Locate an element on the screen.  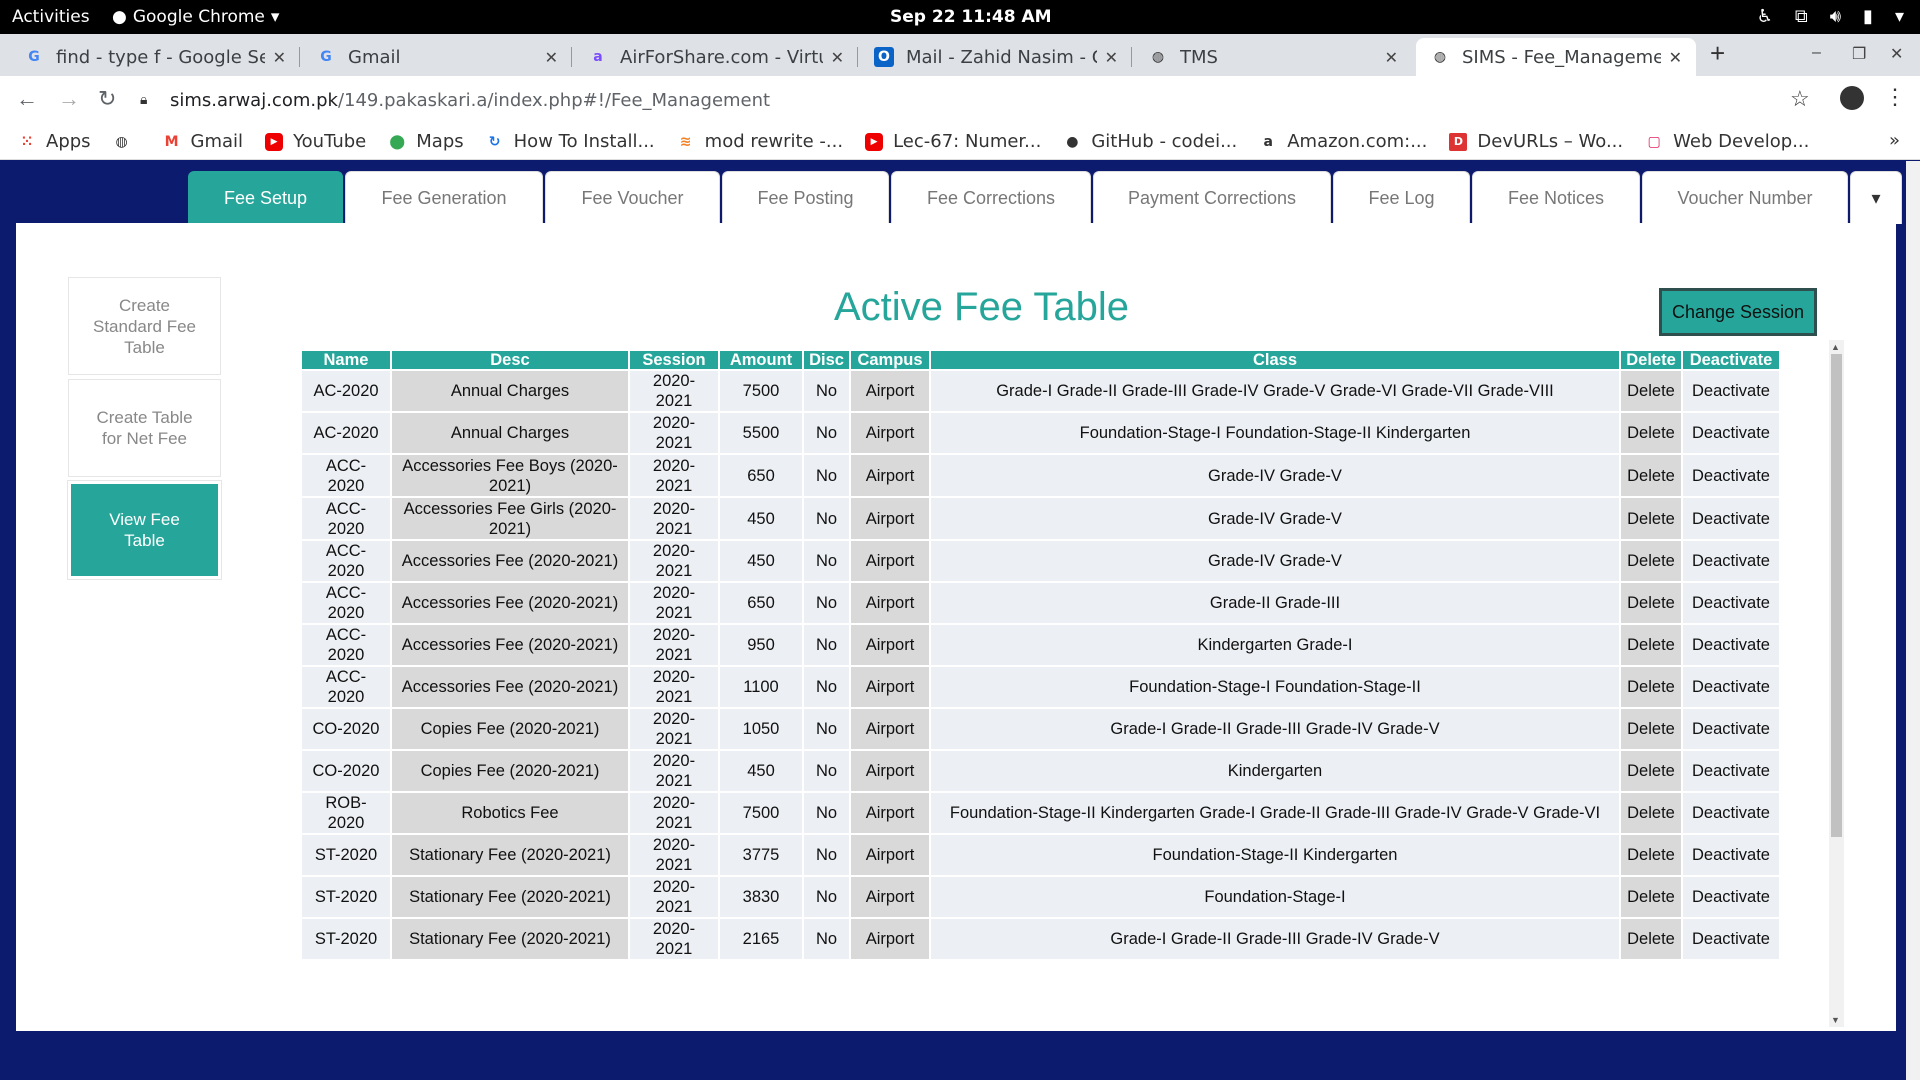
chevron-down-icon: ▾ is located at coordinates (1899, 16).